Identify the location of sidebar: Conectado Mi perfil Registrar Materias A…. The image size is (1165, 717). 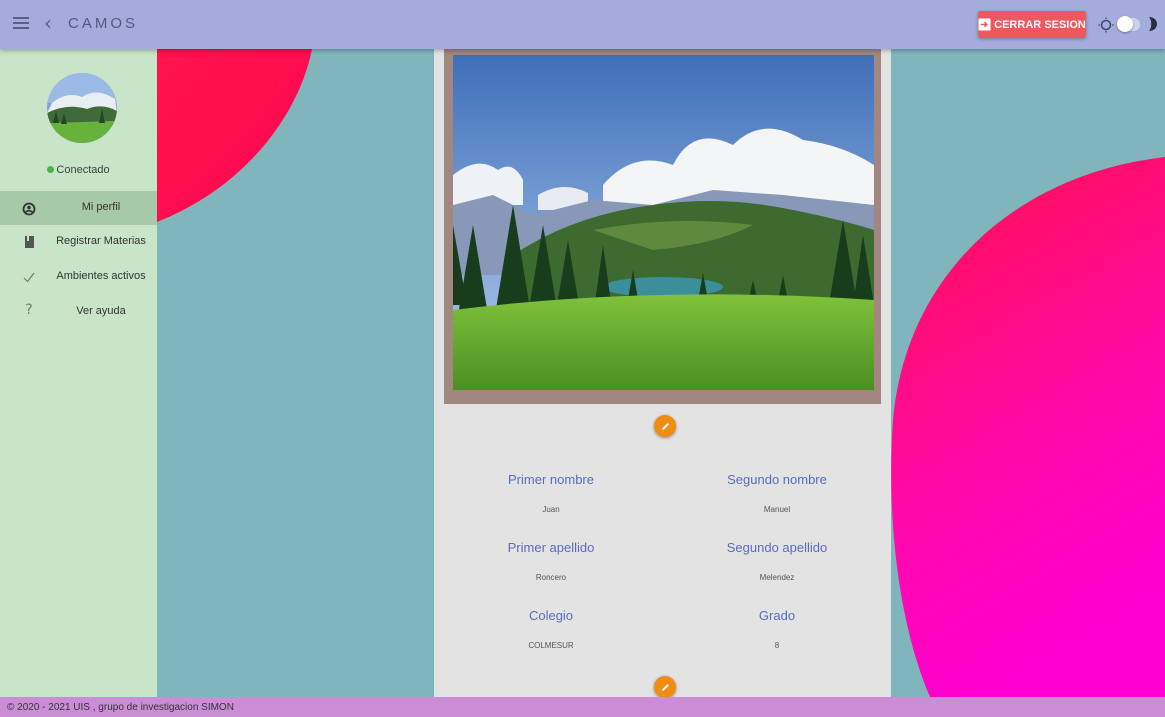
(78, 373).